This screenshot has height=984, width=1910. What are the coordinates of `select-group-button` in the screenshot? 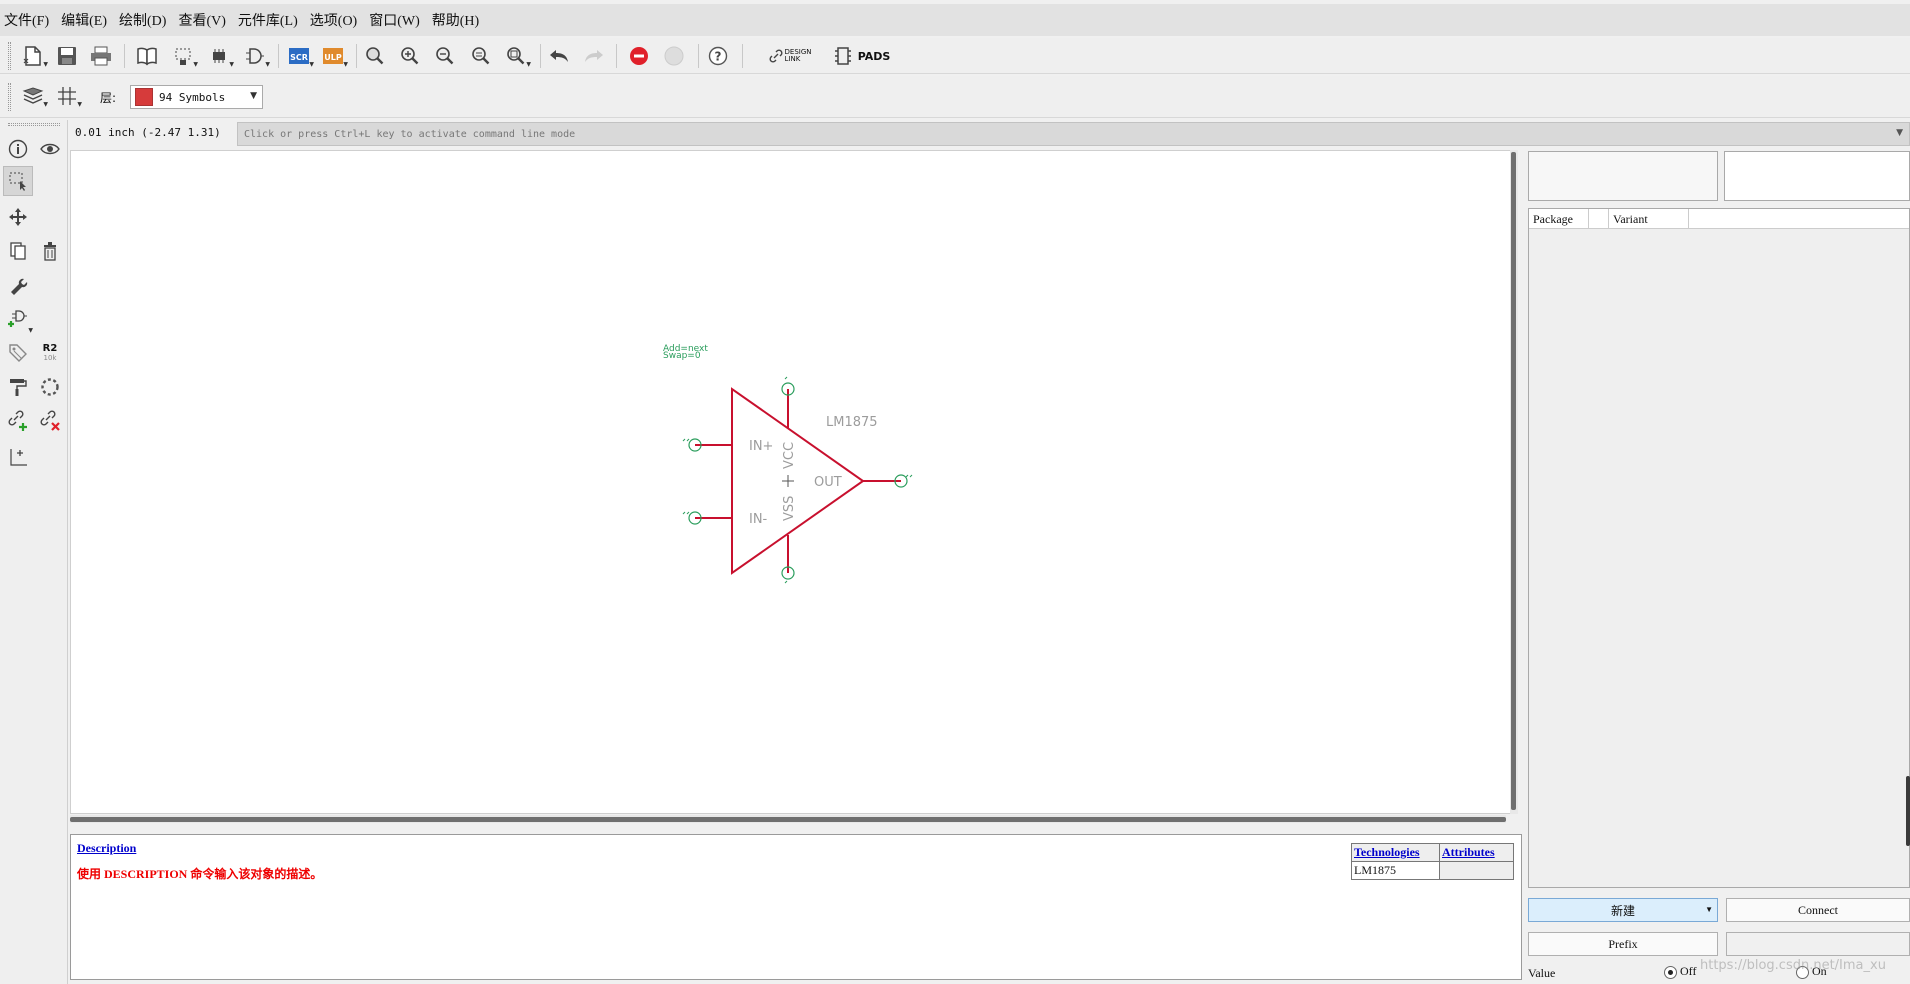 It's located at (18, 181).